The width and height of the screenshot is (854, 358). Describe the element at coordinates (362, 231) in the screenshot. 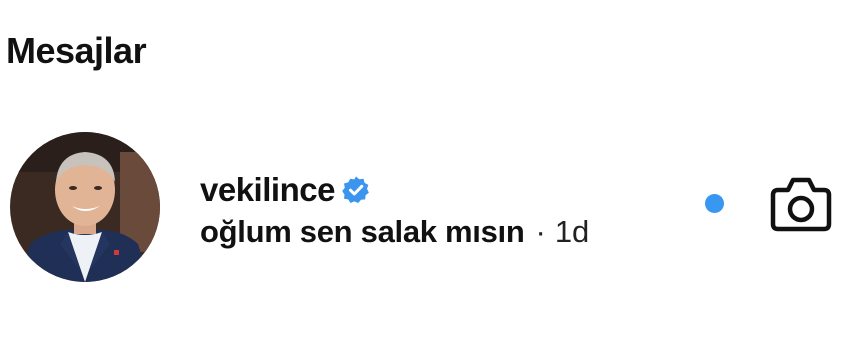

I see `message-preview: oğlum sen salak mısın` at that location.